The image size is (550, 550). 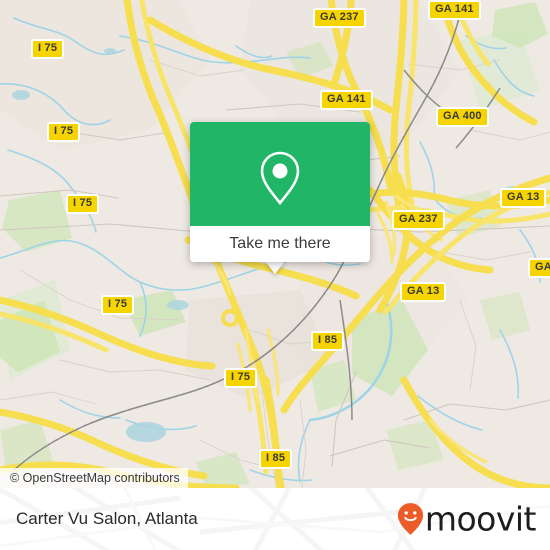 I want to click on highway-shield: GA 400, so click(x=462, y=117).